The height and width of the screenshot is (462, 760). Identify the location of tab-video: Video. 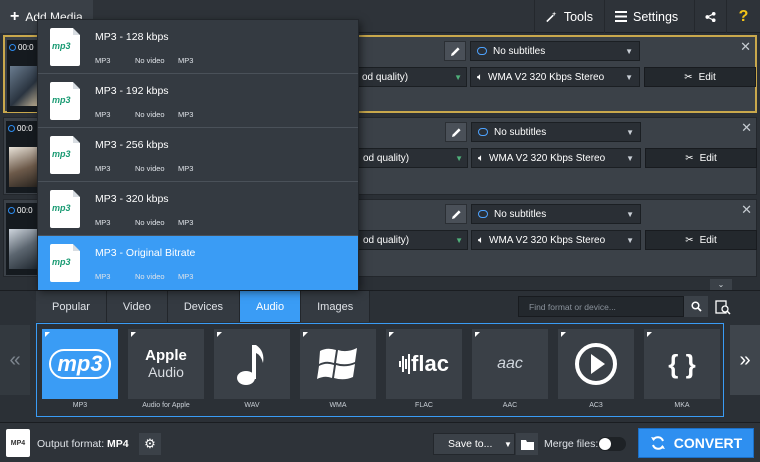
(137, 306).